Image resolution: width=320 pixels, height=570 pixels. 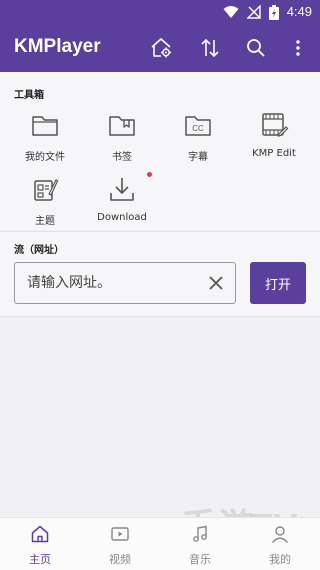 I want to click on tool-label: 主题, so click(x=45, y=221).